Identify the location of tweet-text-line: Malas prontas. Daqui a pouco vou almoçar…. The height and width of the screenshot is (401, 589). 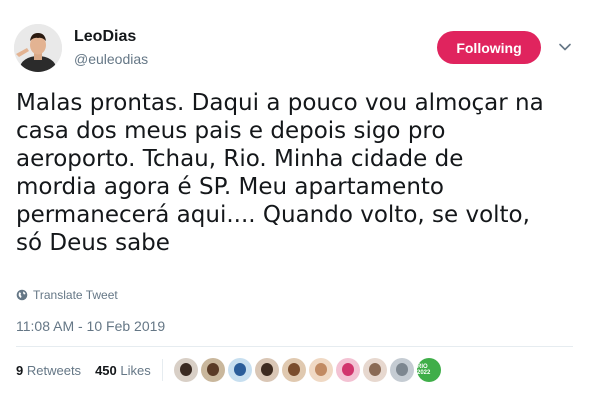
(280, 103).